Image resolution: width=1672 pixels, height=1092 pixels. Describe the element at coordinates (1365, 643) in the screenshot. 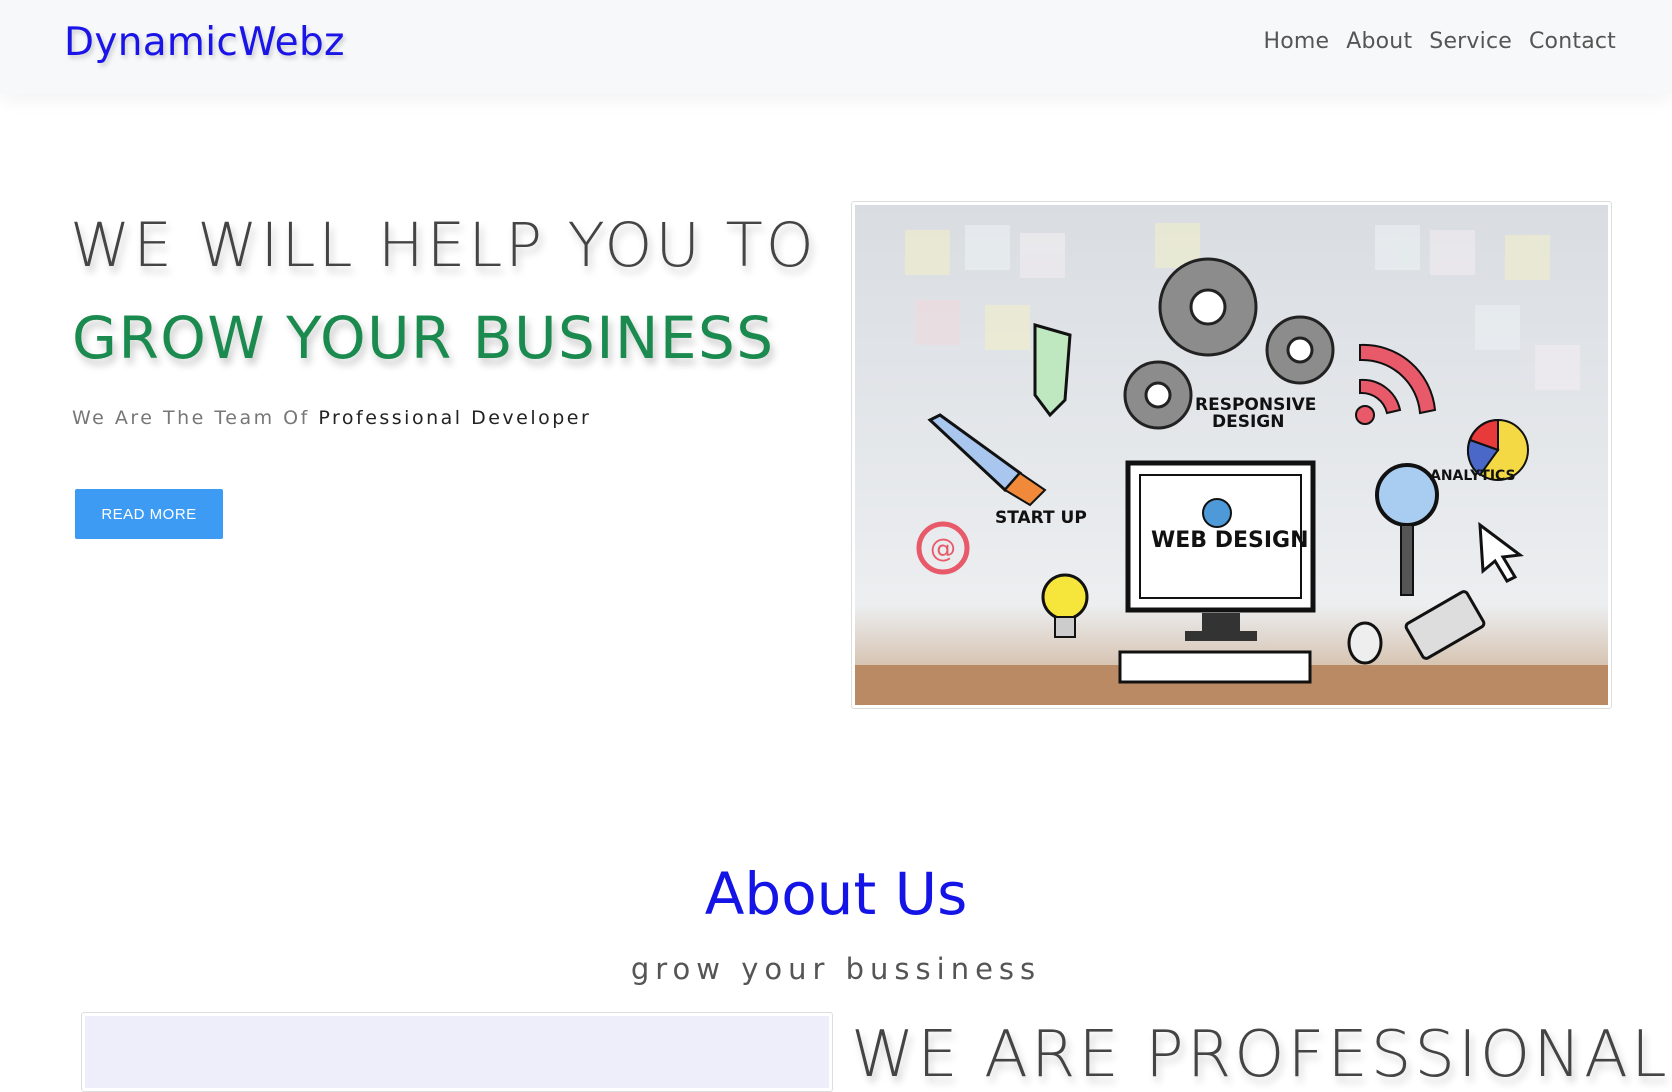

I see `mouse-icon` at that location.